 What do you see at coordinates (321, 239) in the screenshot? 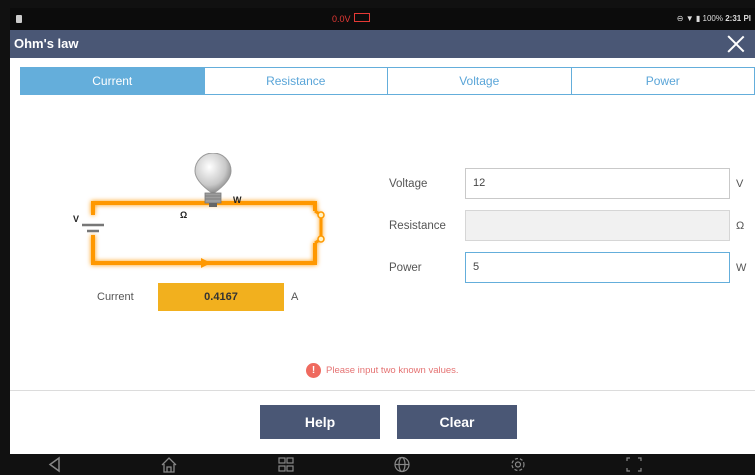
I see `switch-terminal-bottom` at bounding box center [321, 239].